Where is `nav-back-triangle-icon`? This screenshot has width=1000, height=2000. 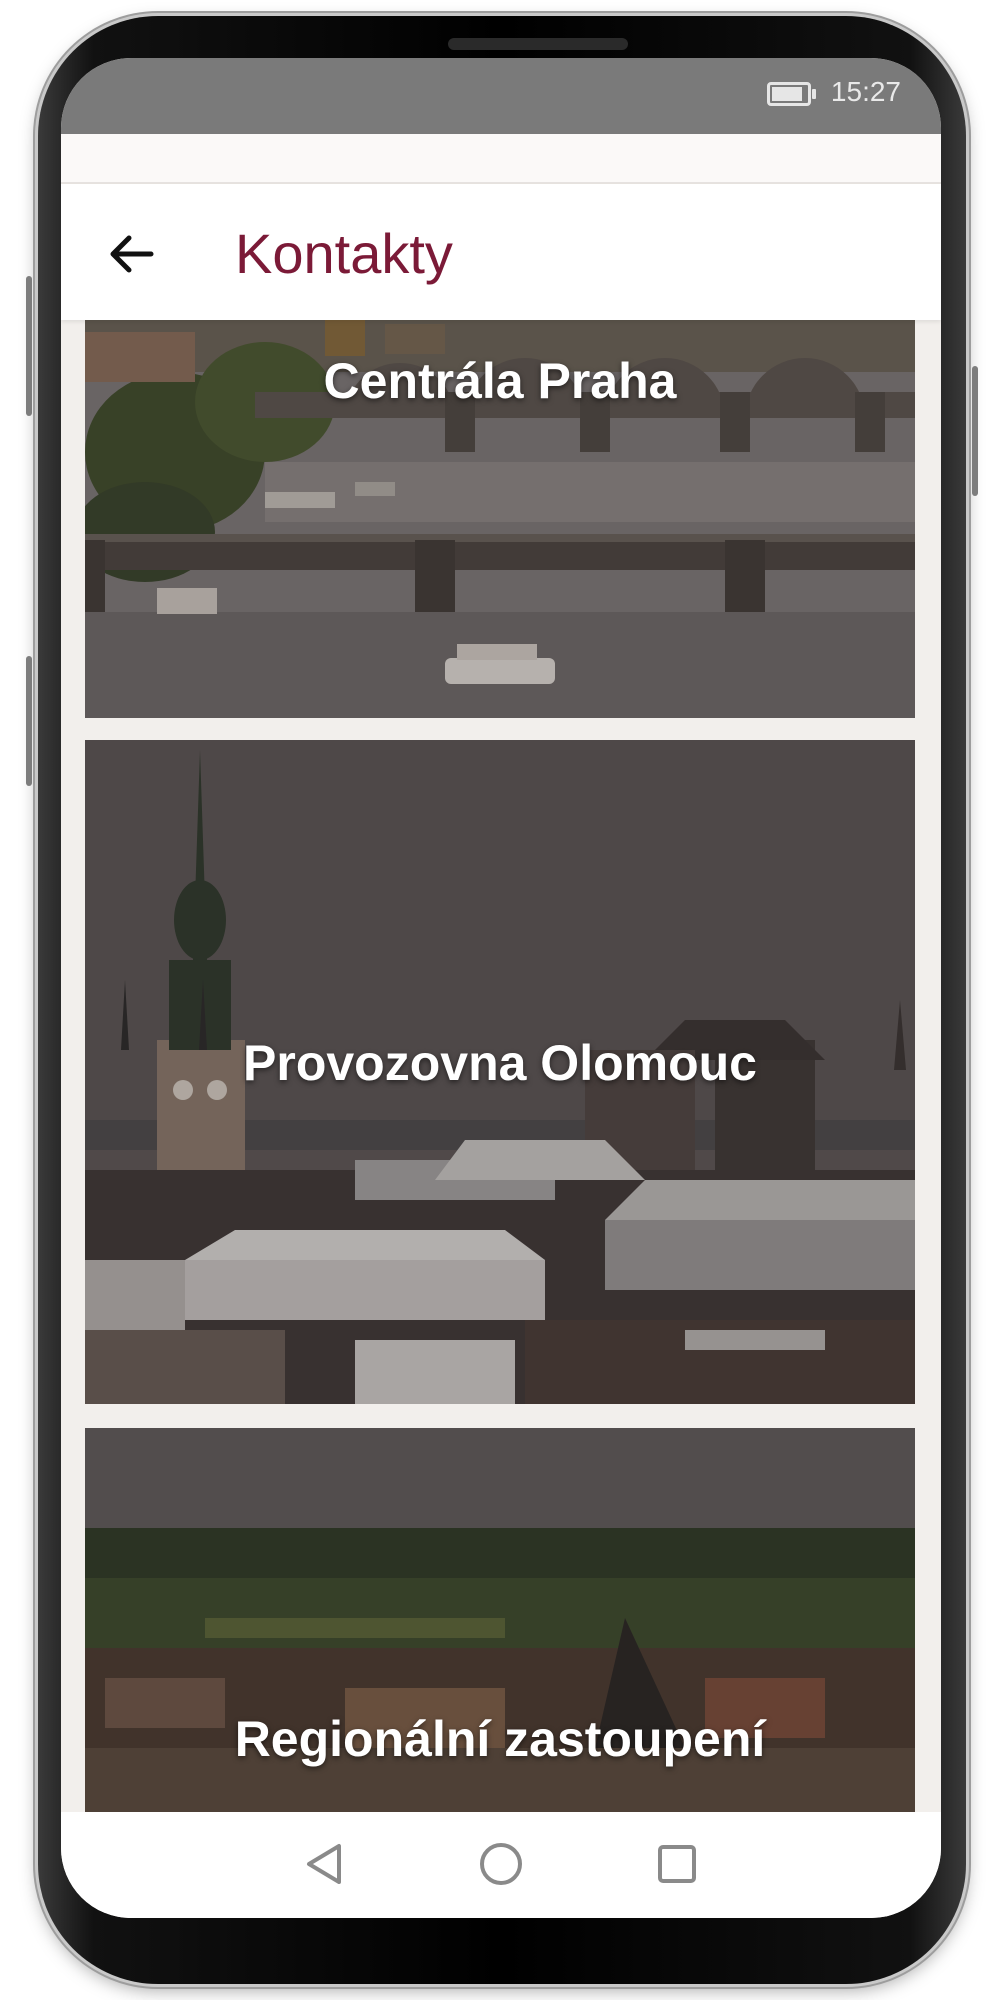 nav-back-triangle-icon is located at coordinates (324, 1864).